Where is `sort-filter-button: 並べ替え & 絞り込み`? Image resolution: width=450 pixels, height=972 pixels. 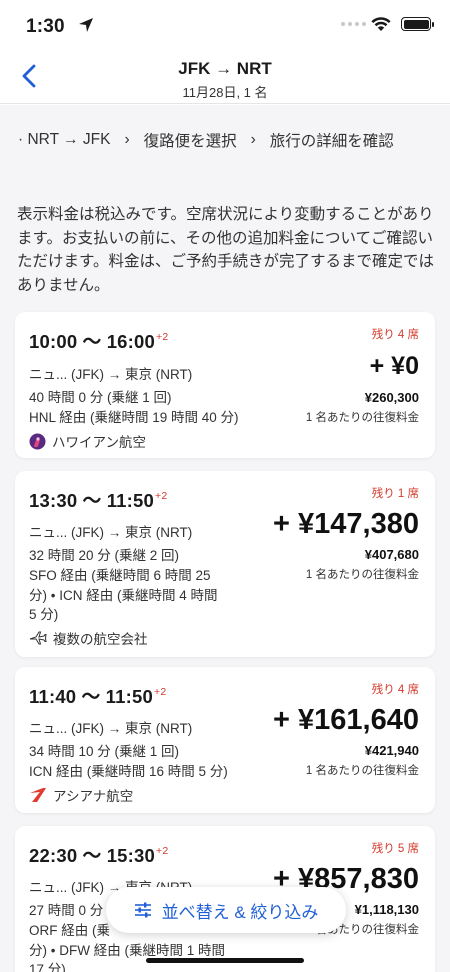 sort-filter-button: 並べ替え & 絞り込み is located at coordinates (226, 910).